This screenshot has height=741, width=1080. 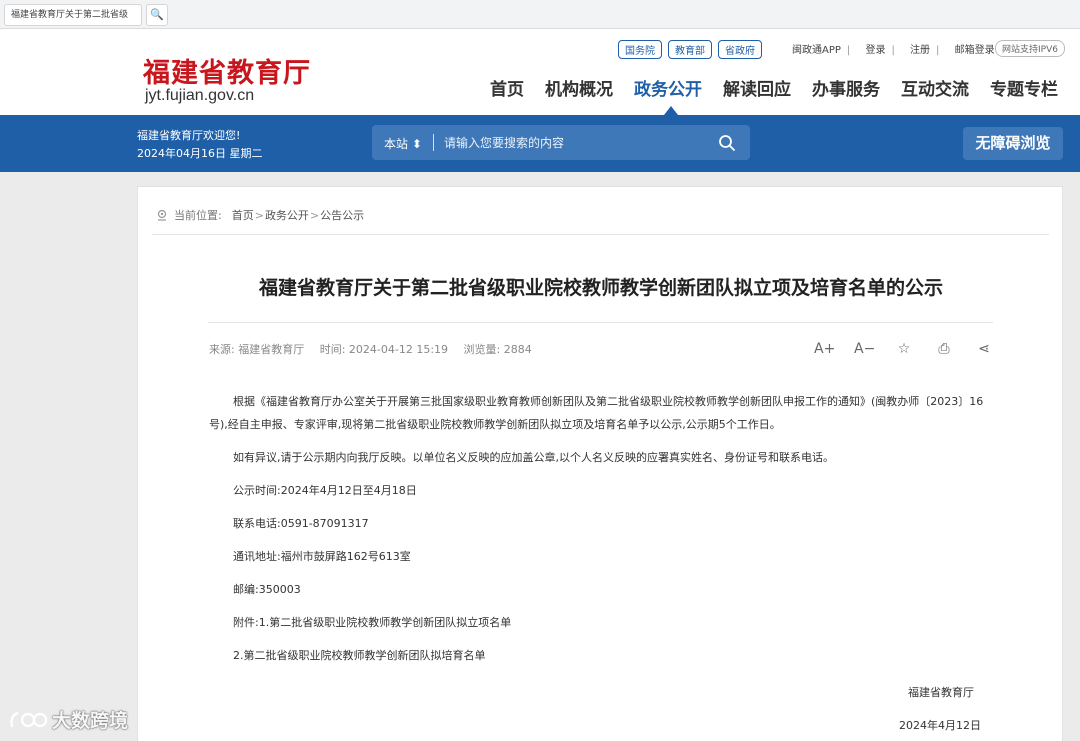 I want to click on breadcrumb: 当前位置: 首页 > 政务公开 > 公告公示, so click(x=260, y=215).